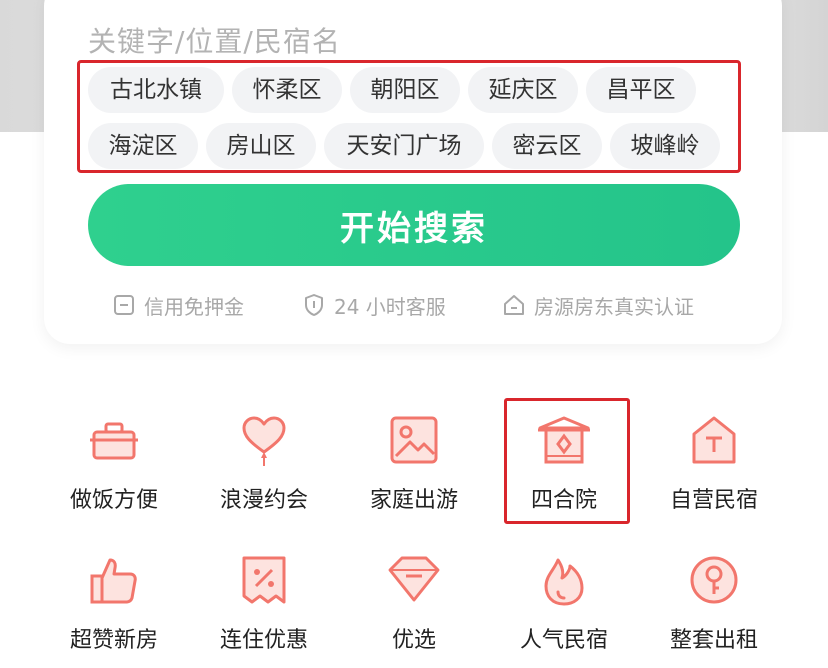  What do you see at coordinates (264, 580) in the screenshot?
I see `discount-coupon-icon` at bounding box center [264, 580].